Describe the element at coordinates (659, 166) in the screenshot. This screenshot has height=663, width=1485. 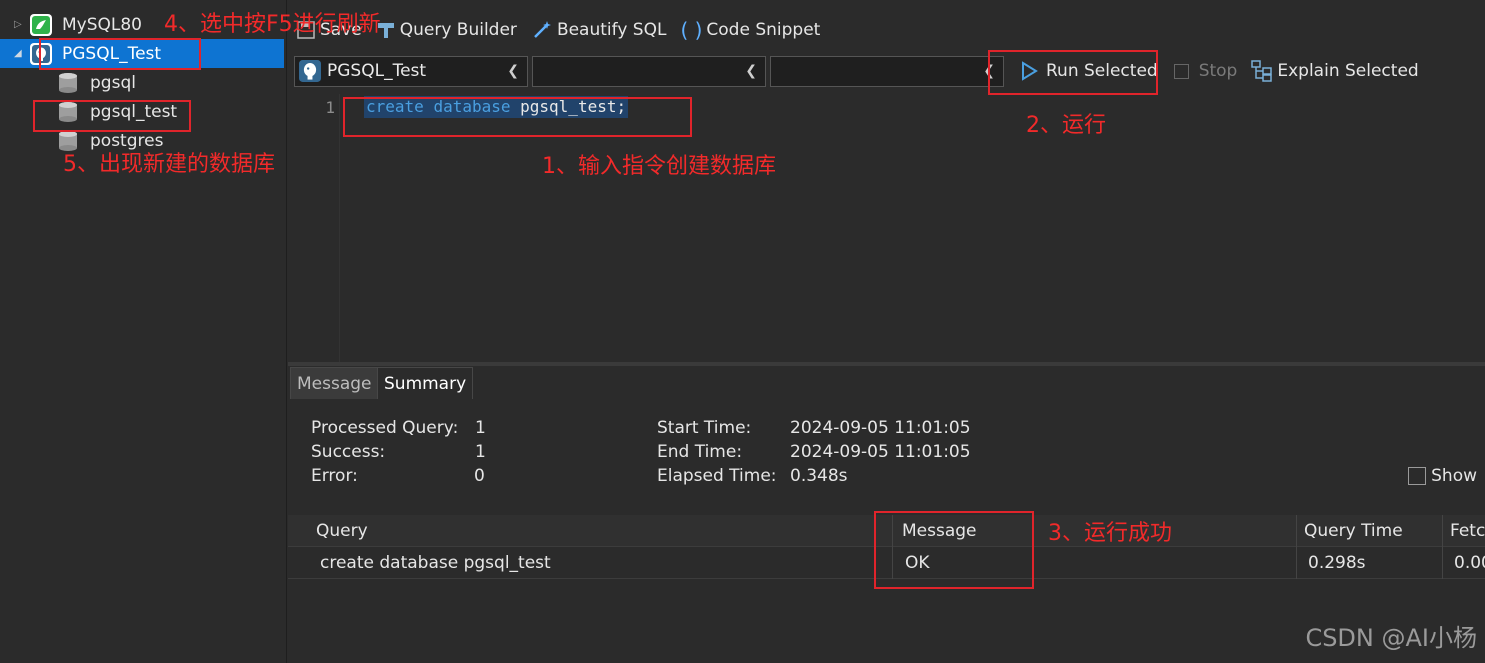
I see `annotation-step1: 1、输入指令创建数据库` at that location.